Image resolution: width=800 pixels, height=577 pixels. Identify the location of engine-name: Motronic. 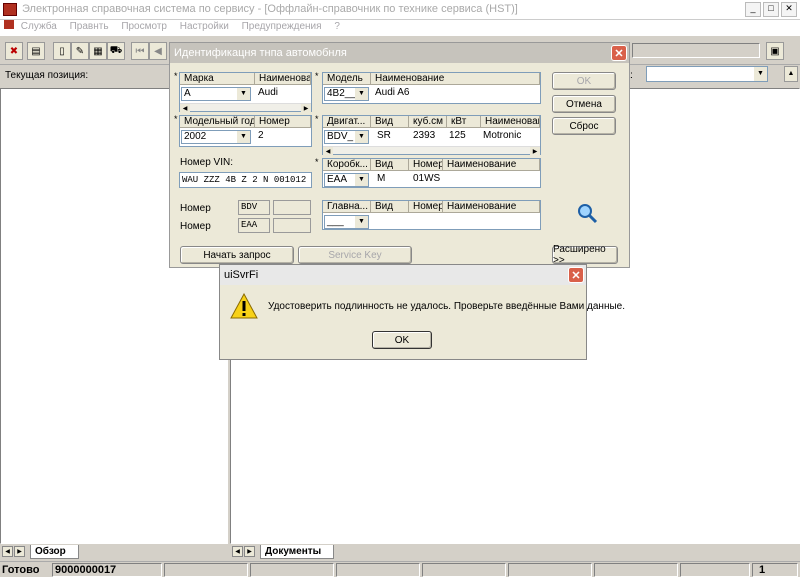
(502, 135).